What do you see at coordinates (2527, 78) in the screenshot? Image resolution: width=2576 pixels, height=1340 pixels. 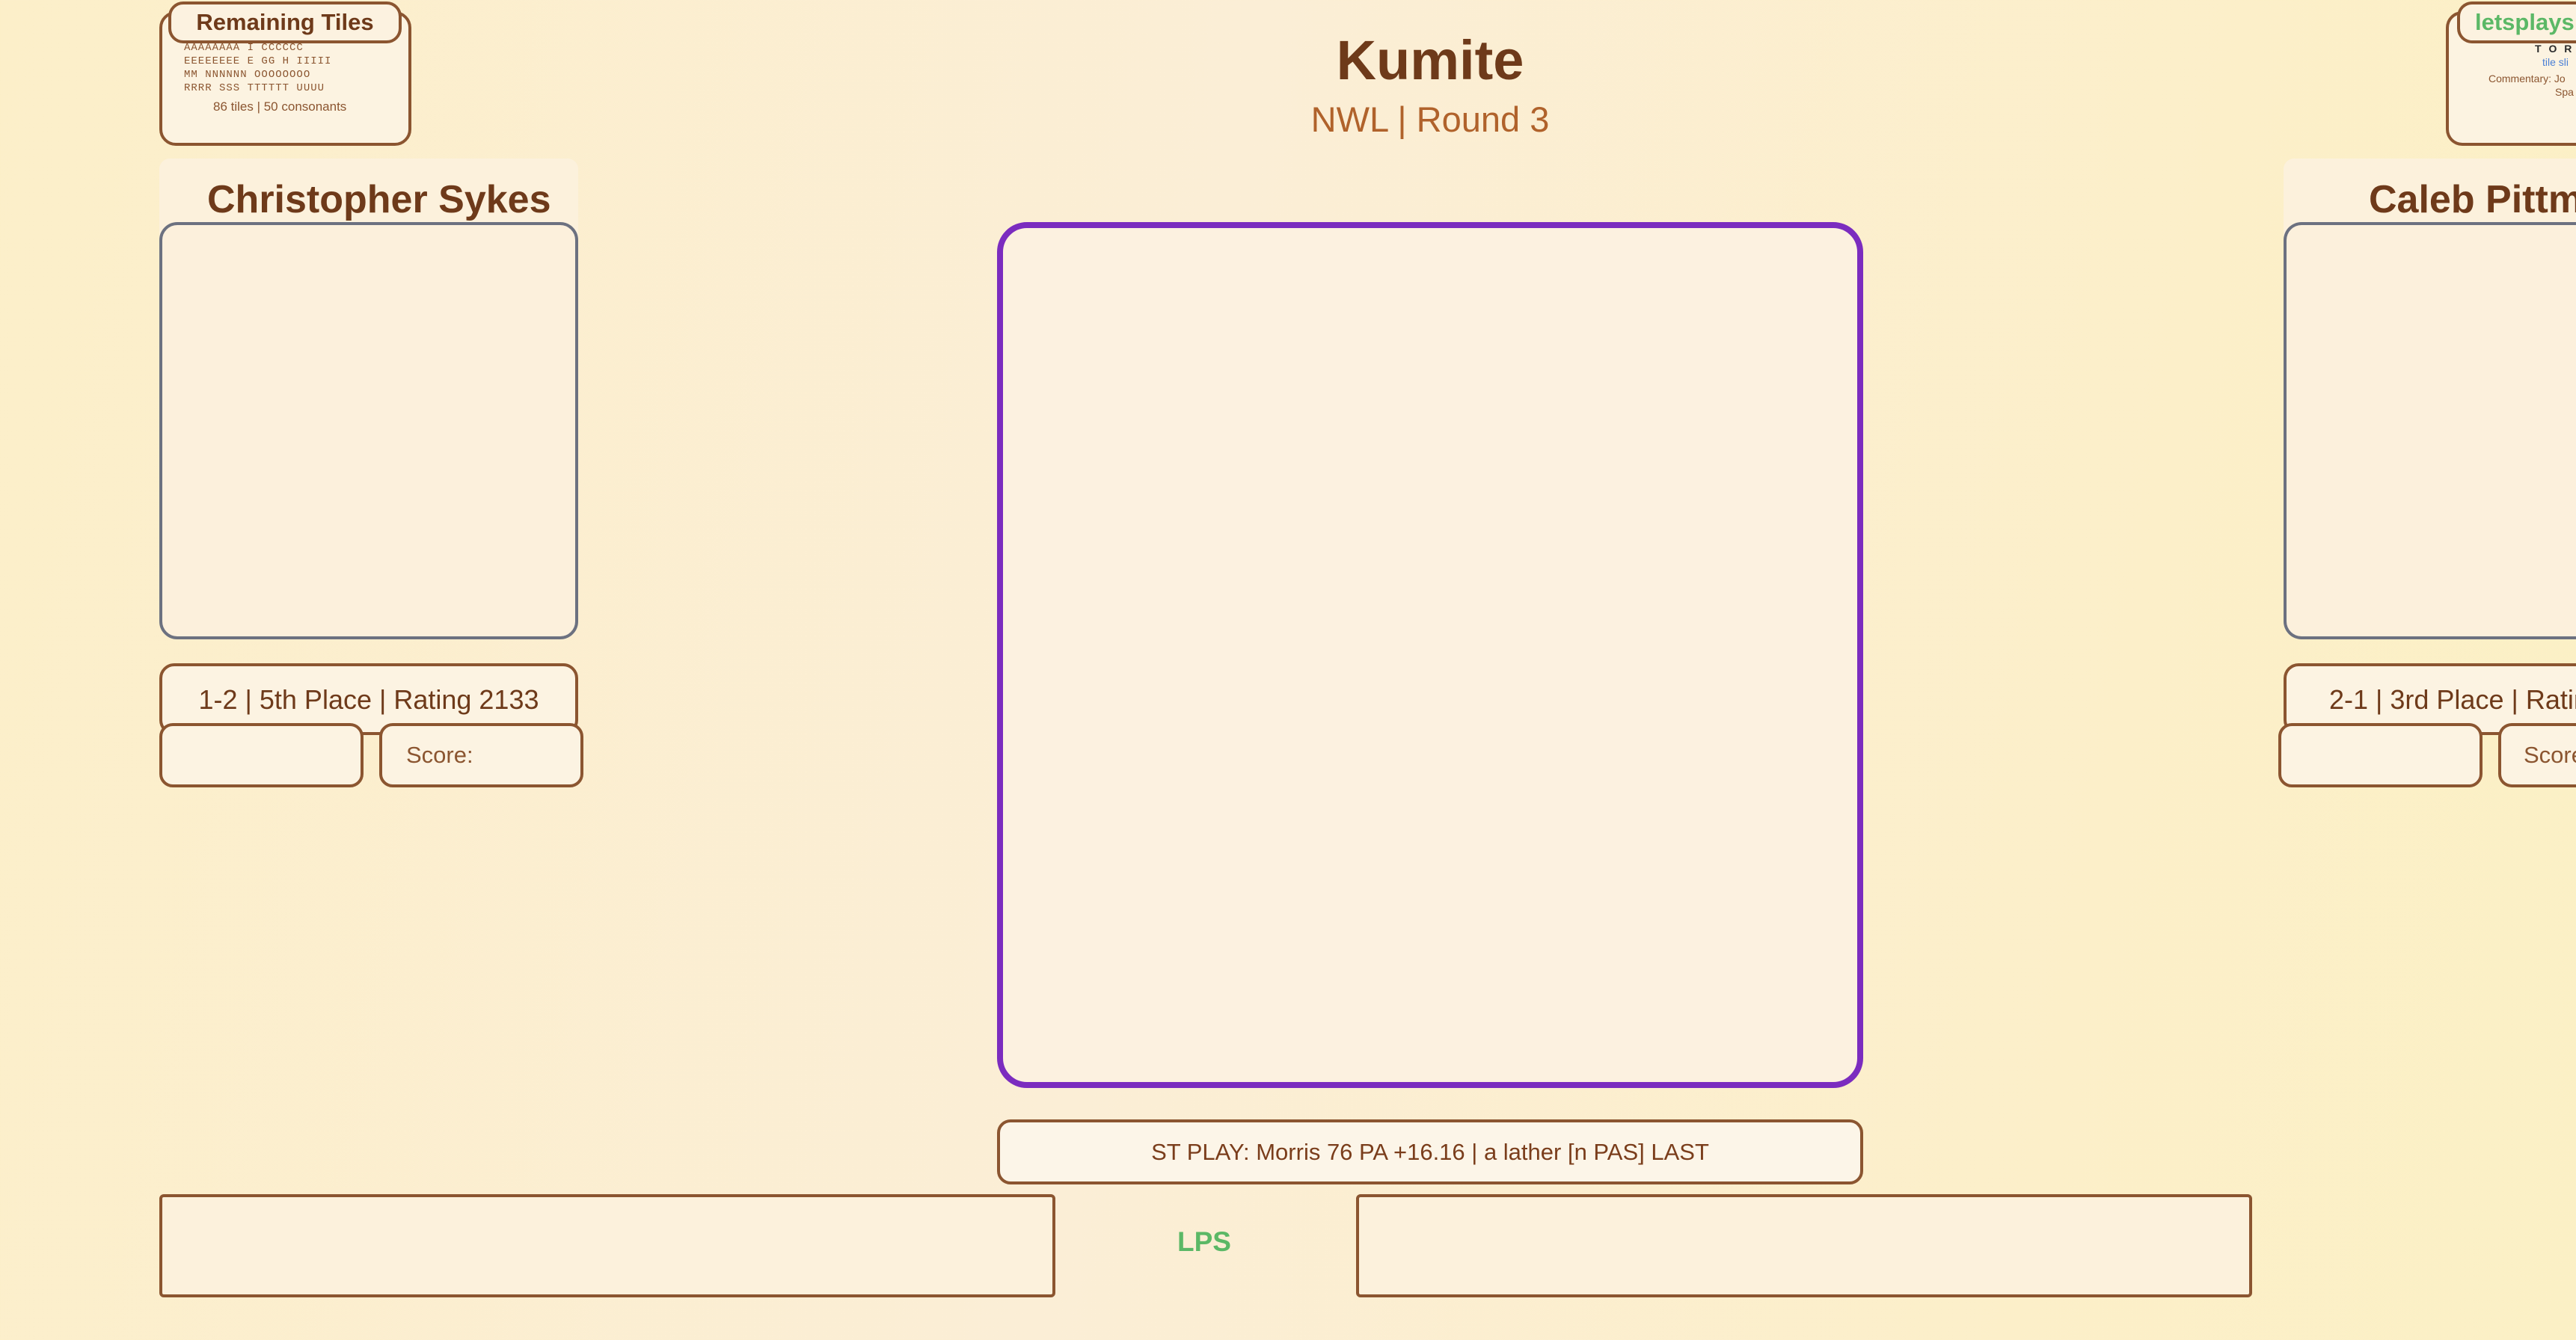 I see `brand-line: Commentary: Jo` at bounding box center [2527, 78].